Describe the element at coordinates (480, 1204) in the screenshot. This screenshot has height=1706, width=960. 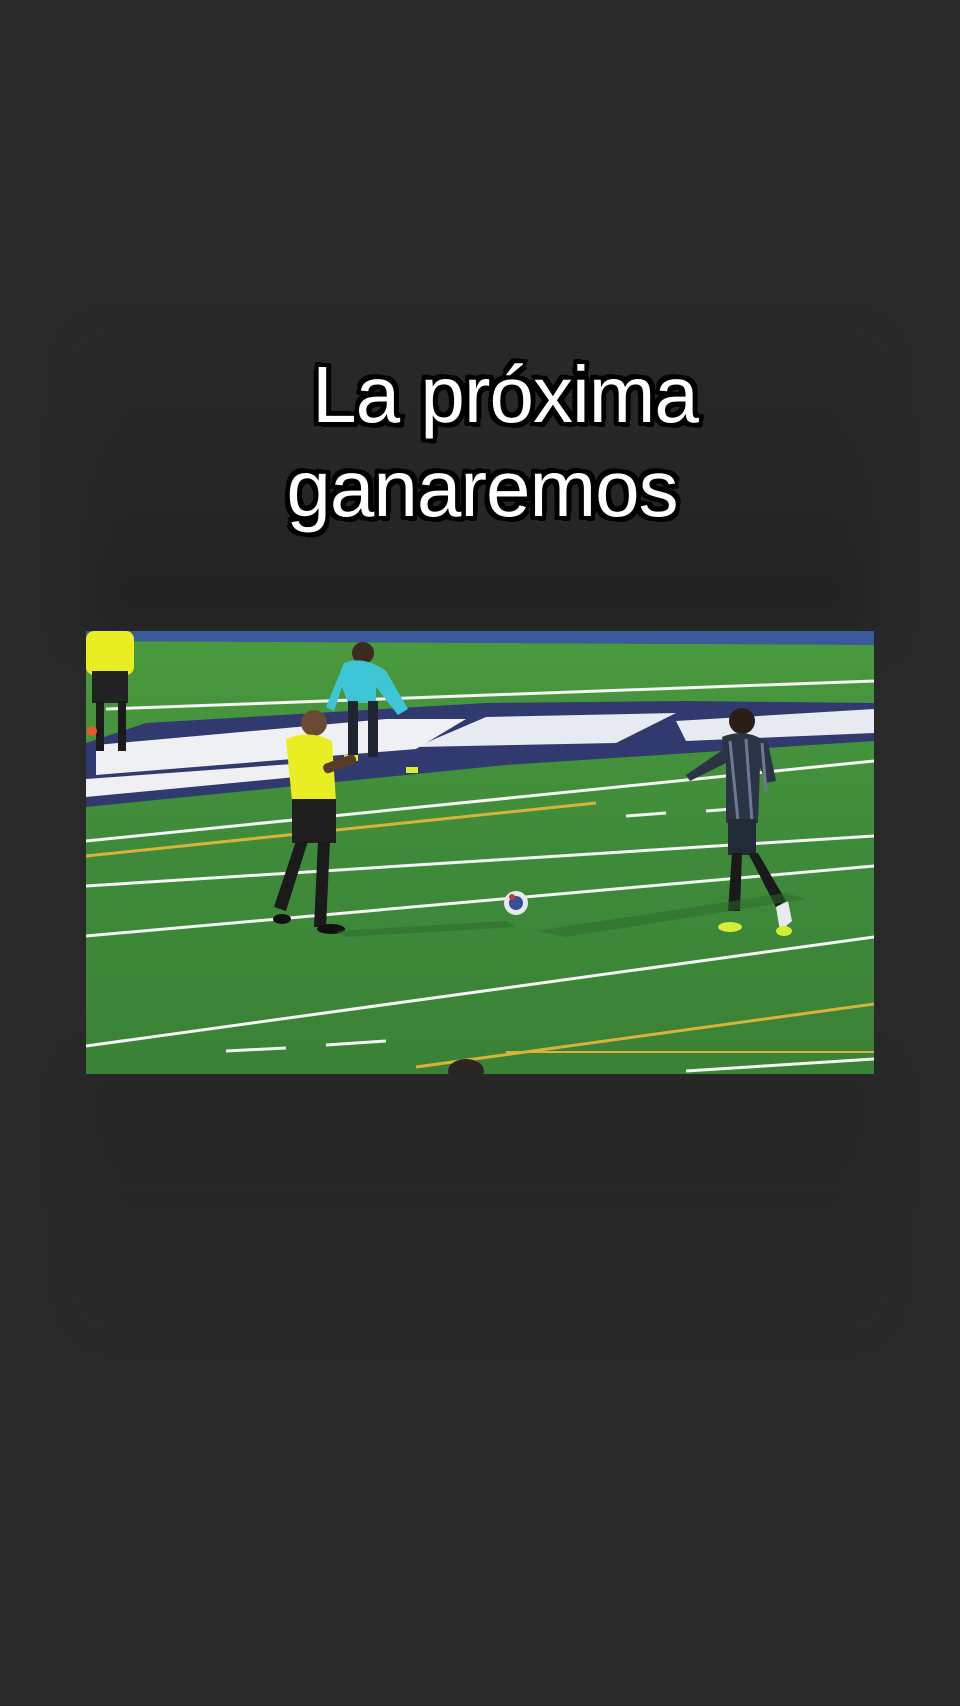
I see `background-blur-bottom` at that location.